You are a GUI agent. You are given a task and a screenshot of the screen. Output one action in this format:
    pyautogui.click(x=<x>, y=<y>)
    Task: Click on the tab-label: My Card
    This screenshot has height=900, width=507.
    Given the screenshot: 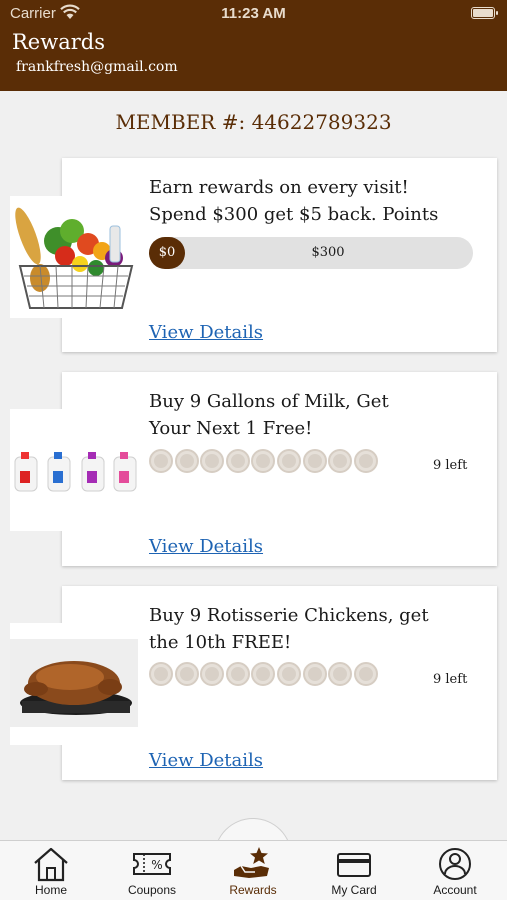 What is the action you would take?
    pyautogui.click(x=354, y=890)
    